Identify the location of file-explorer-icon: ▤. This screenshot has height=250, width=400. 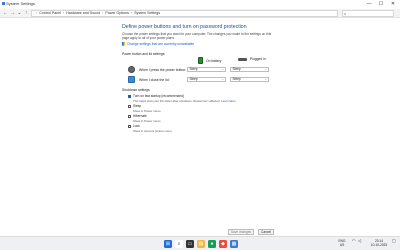
(201, 244).